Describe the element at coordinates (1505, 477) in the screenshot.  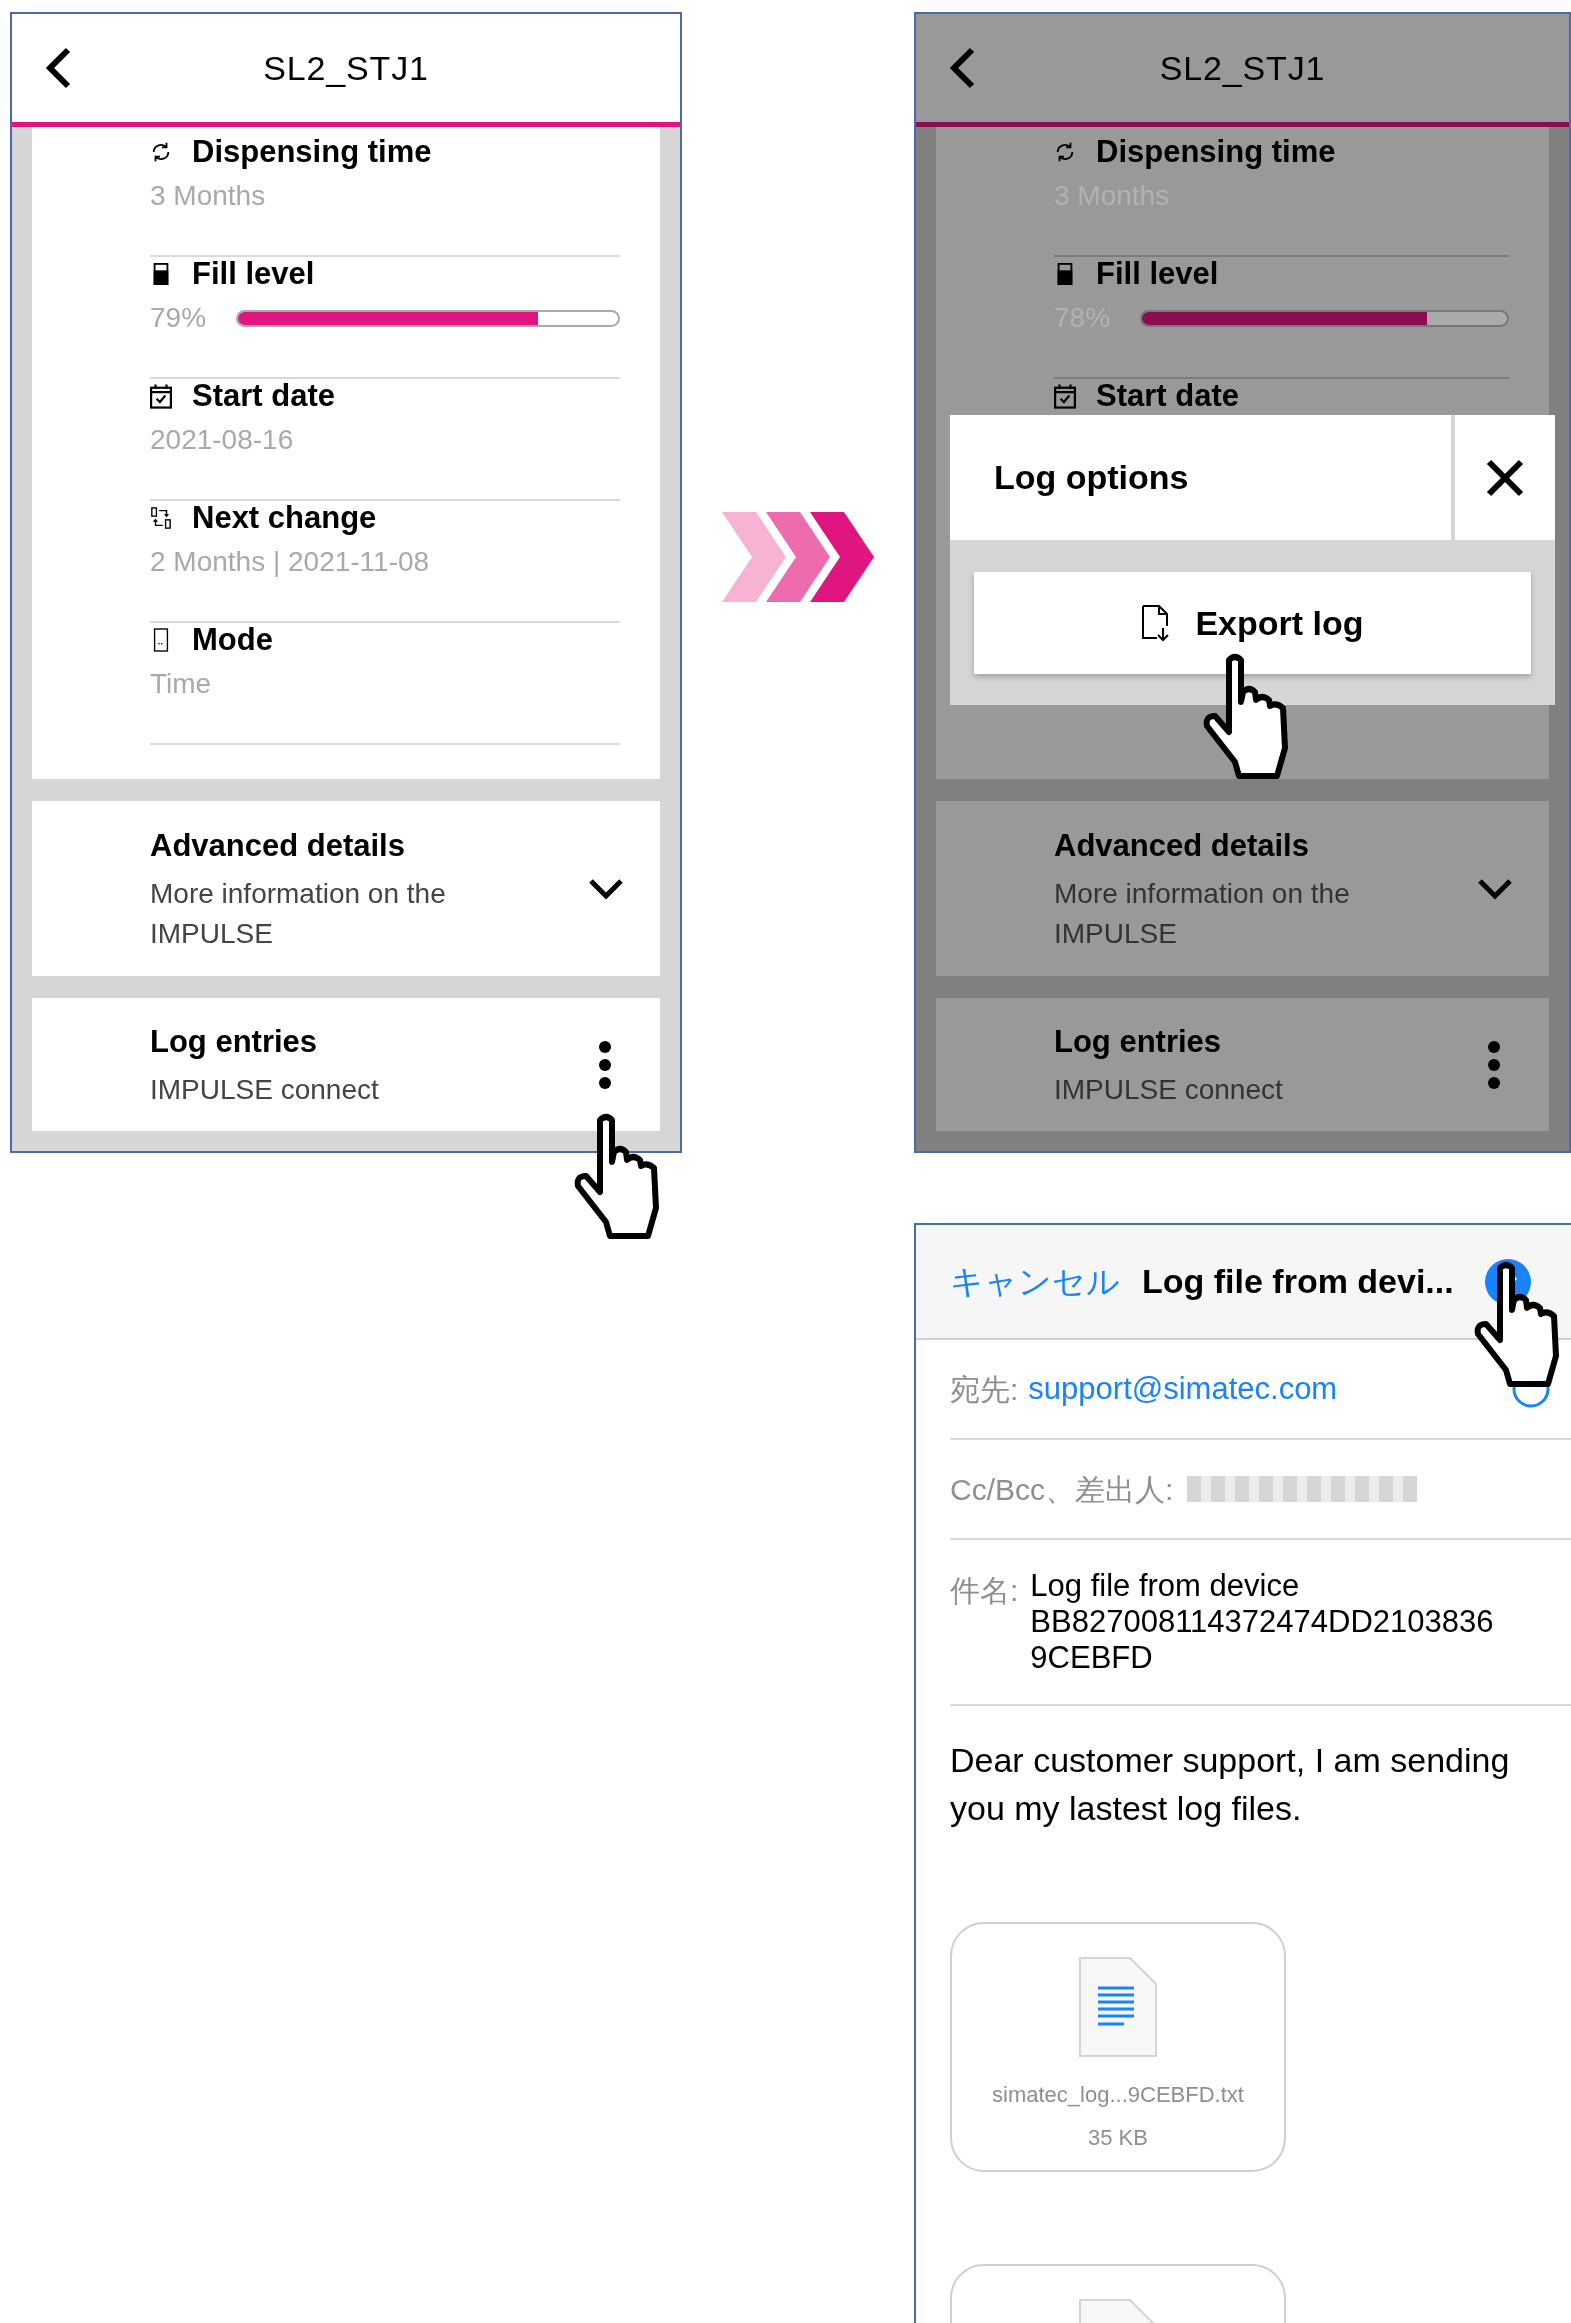
I see `close-icon` at that location.